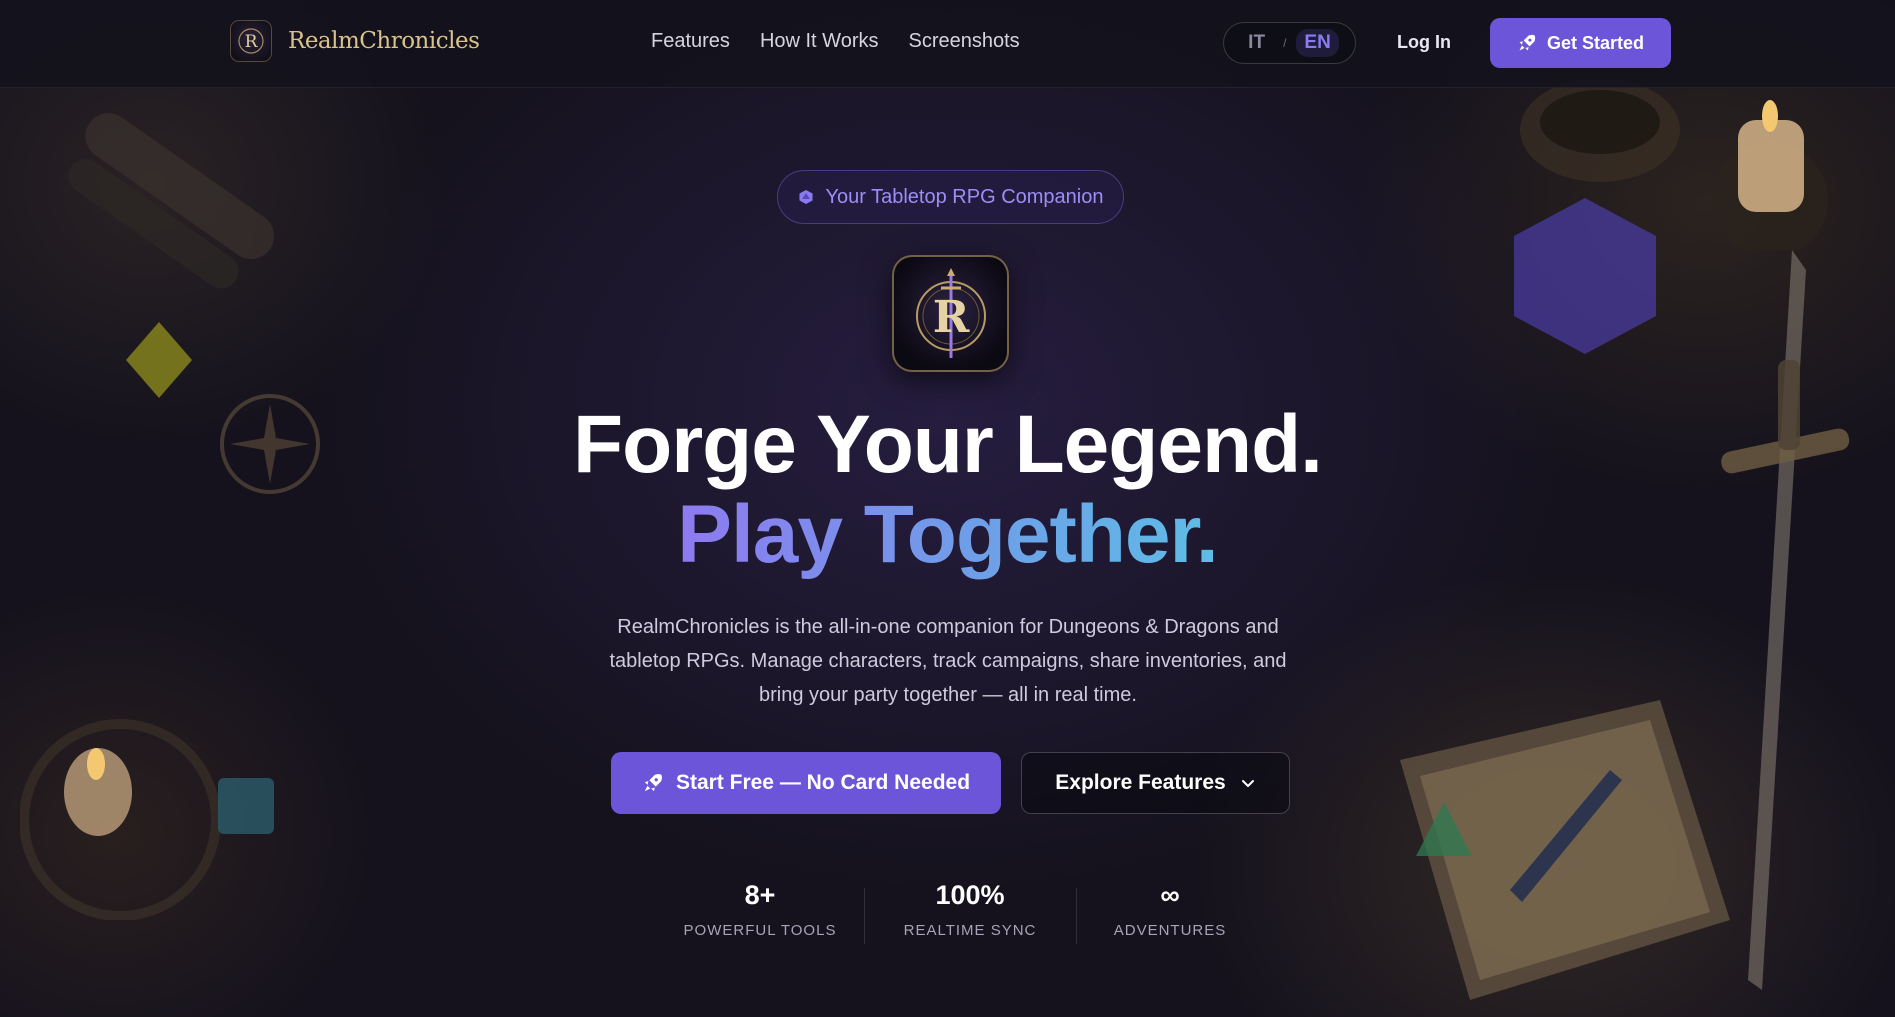 This screenshot has height=1017, width=1895. I want to click on hero-badge: Your Tabletop RPG Companion, so click(950, 197).